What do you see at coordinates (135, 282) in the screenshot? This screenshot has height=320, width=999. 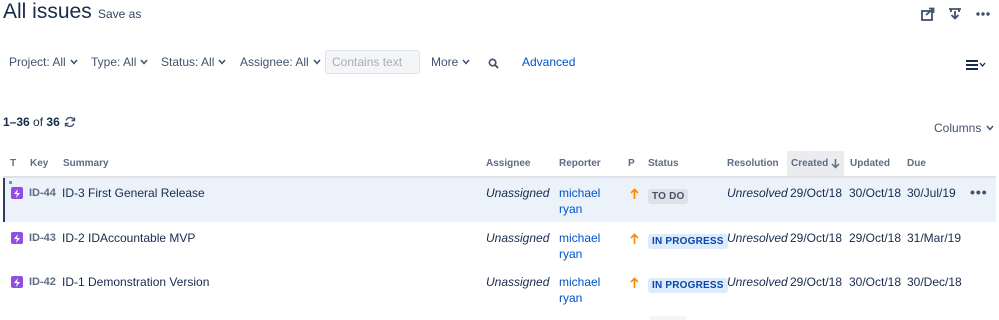 I see `issue-summary-link: ID-1 Demonstration Version` at bounding box center [135, 282].